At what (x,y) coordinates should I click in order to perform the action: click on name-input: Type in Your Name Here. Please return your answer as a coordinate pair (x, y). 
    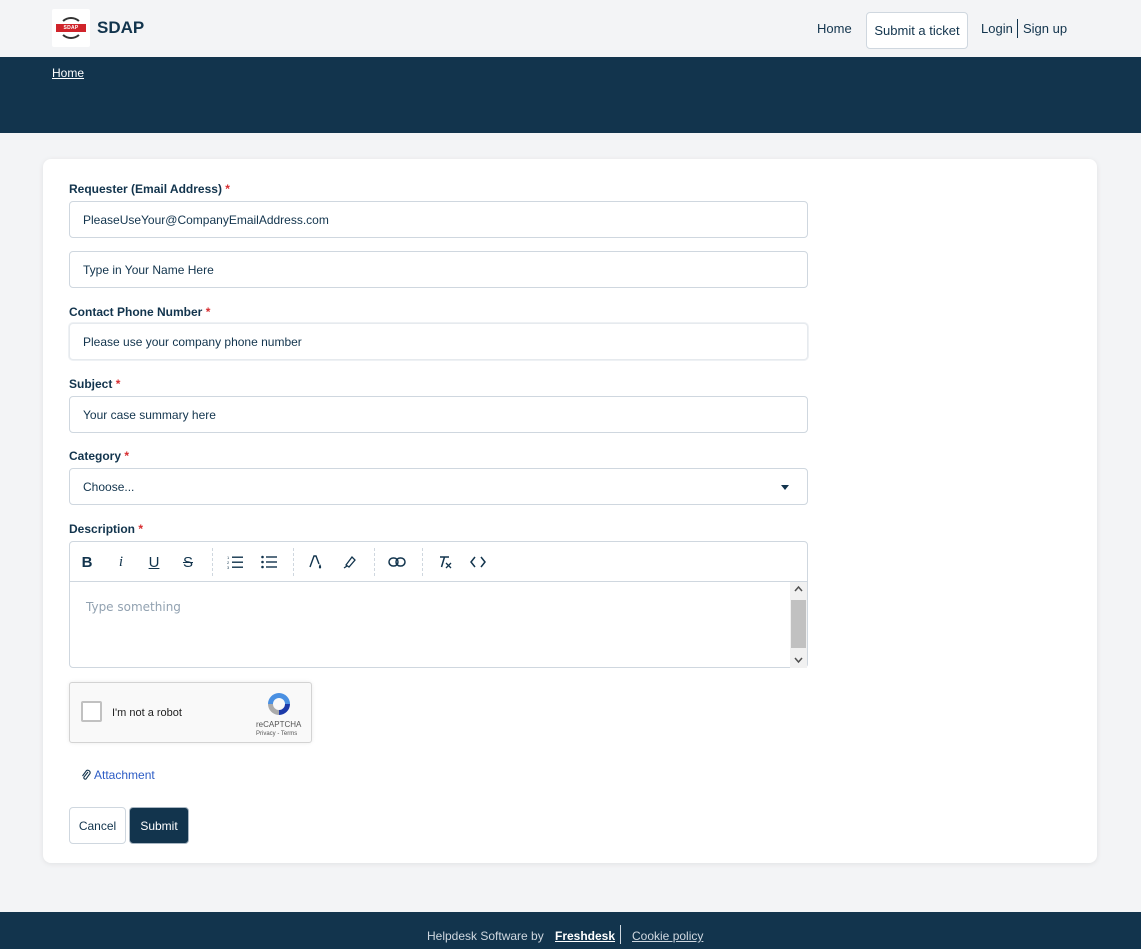
    Looking at the image, I should click on (438, 269).